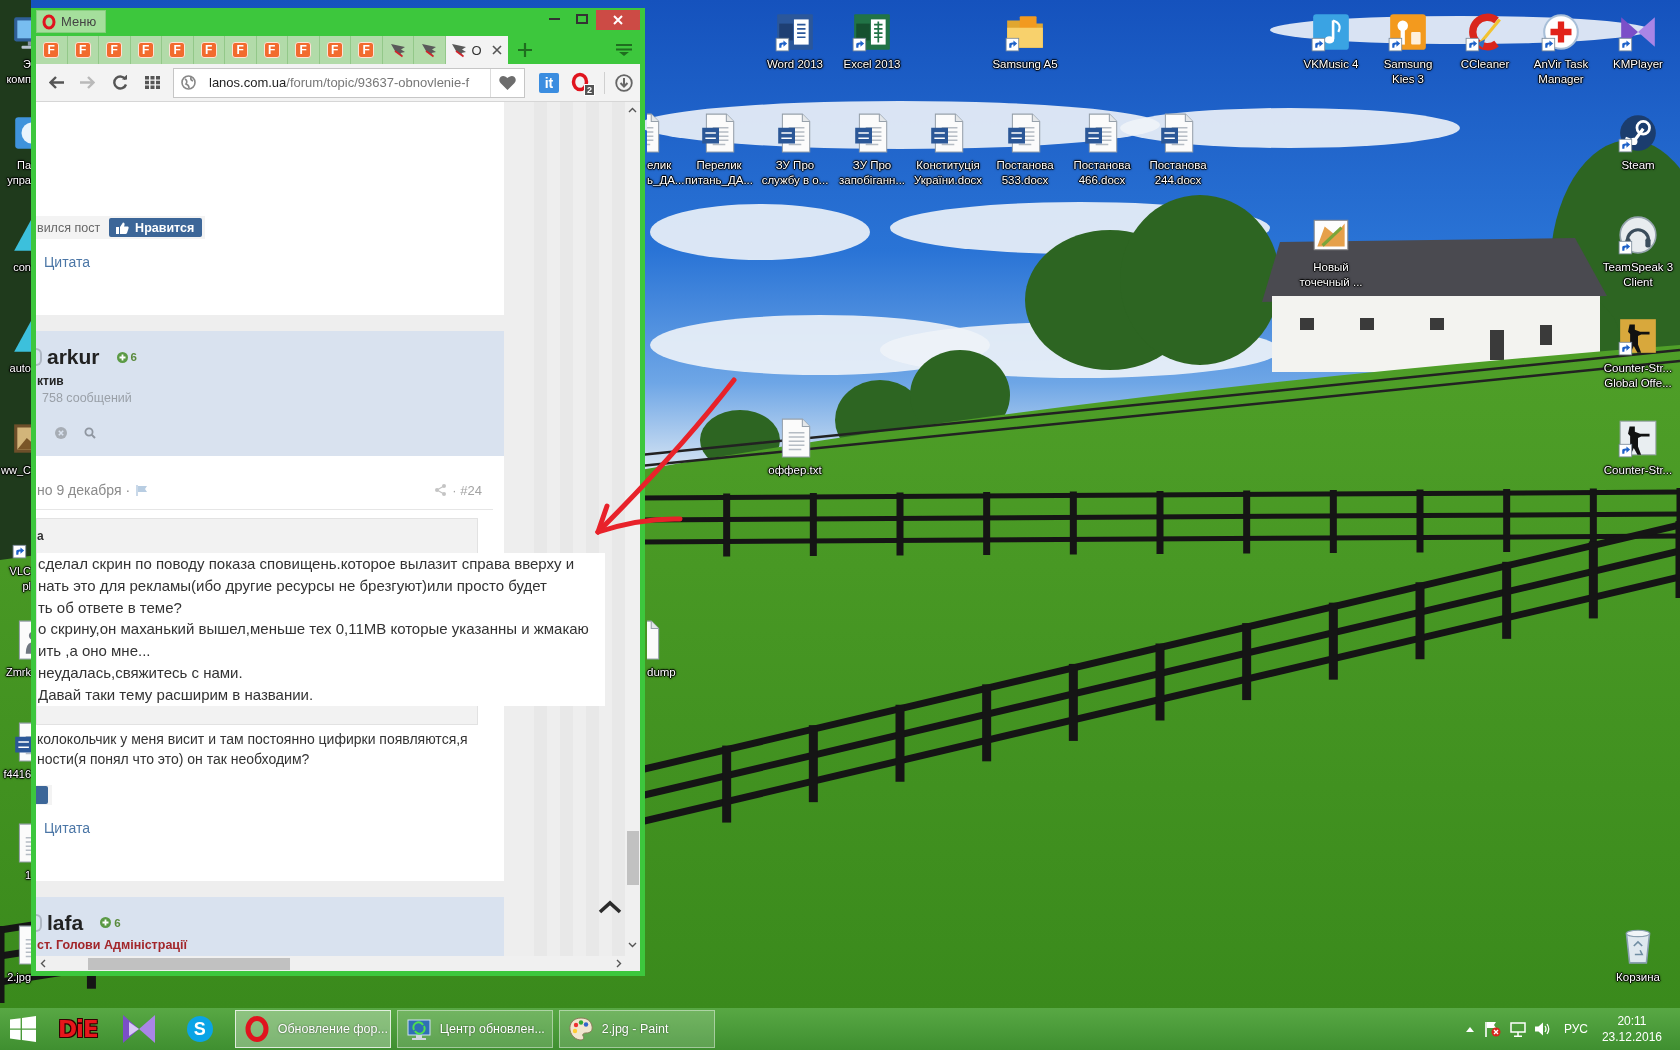 Image resolution: width=1680 pixels, height=1050 pixels. I want to click on icon-label: VKMusic 4, so click(1331, 64).